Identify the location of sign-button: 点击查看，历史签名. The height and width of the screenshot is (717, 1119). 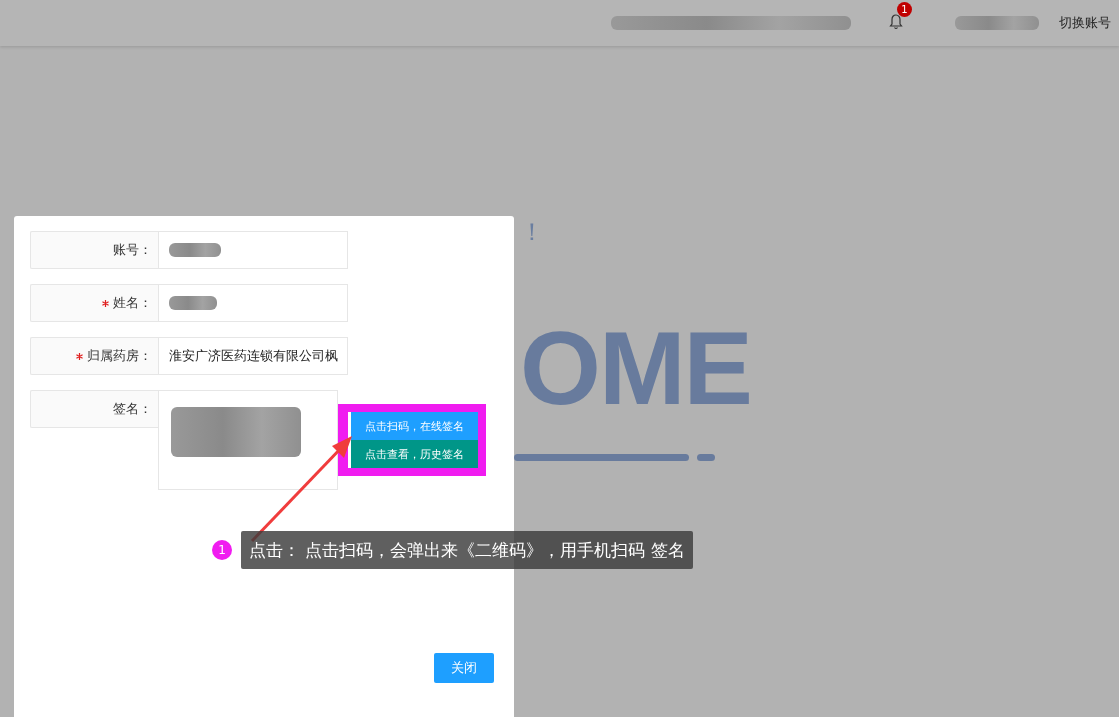
(413, 454).